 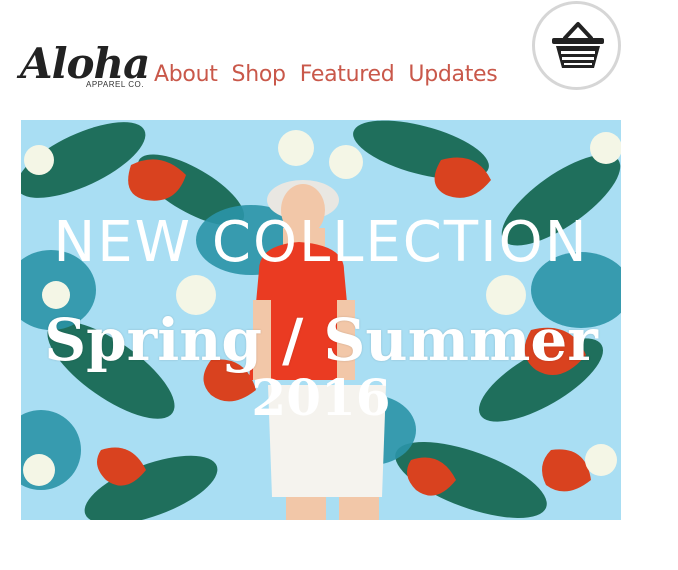 I want to click on cart-button, so click(x=576, y=45).